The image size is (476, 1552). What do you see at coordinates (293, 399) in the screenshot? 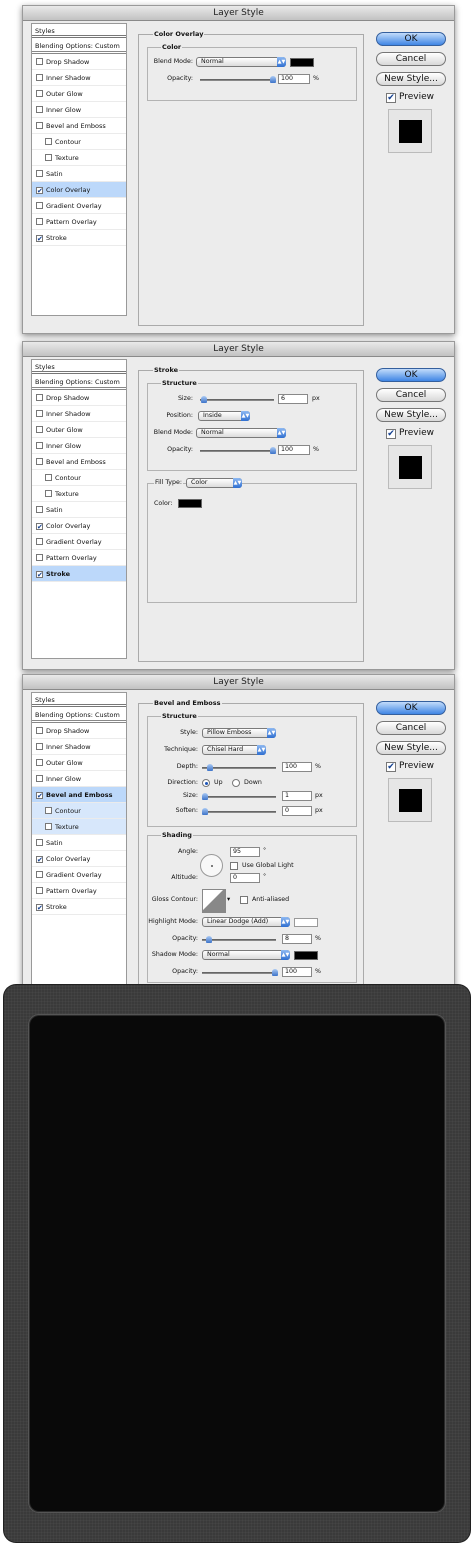
I see `size-input: 6` at bounding box center [293, 399].